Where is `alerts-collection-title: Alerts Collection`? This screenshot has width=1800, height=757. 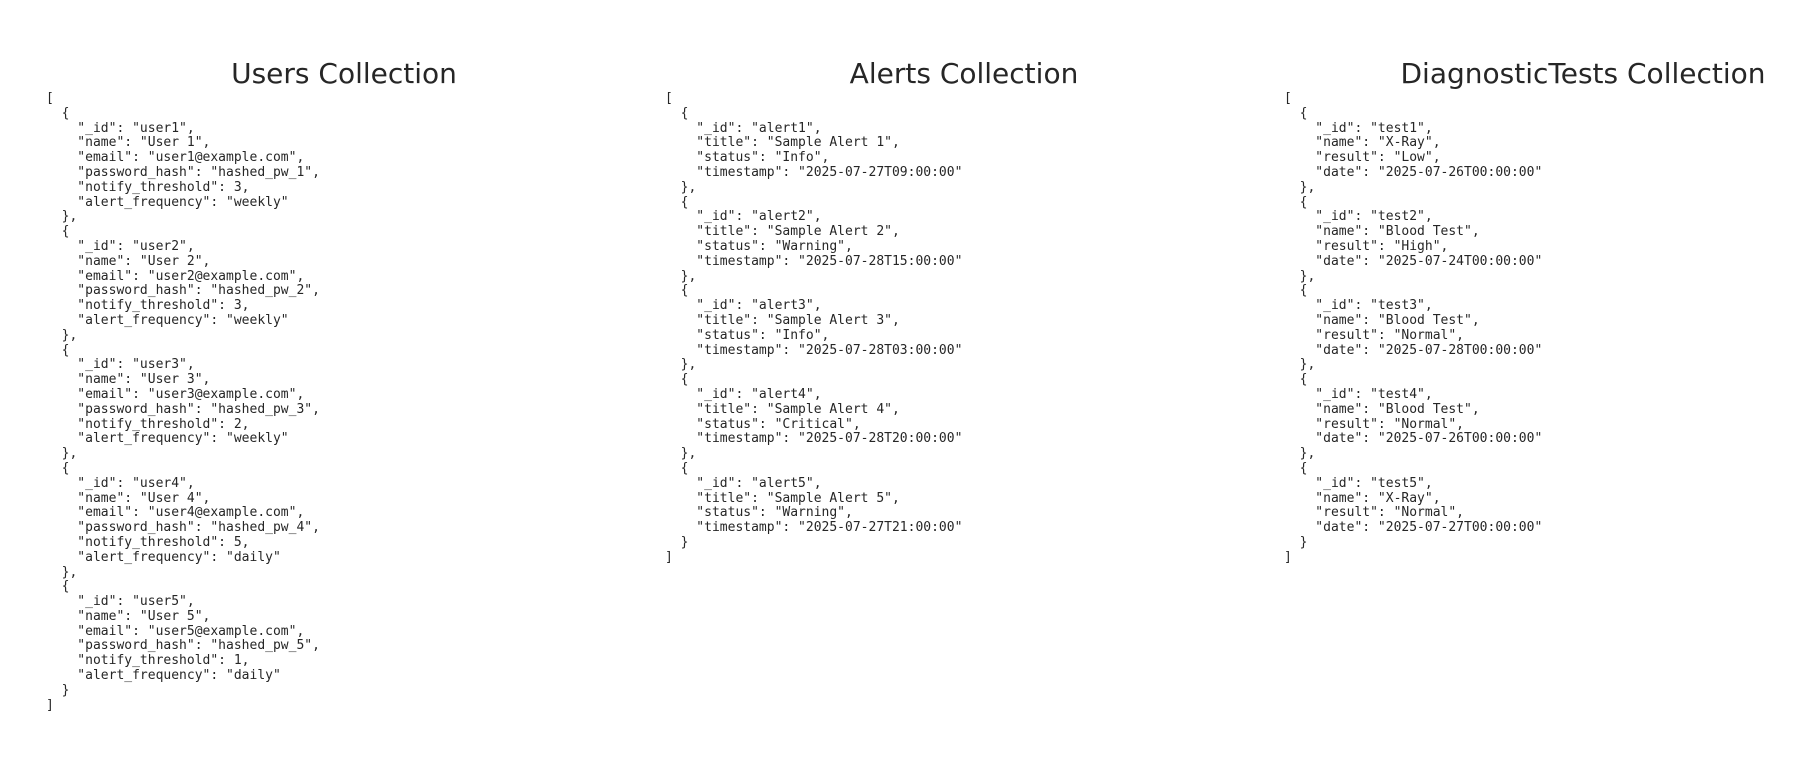 alerts-collection-title: Alerts Collection is located at coordinates (964, 73).